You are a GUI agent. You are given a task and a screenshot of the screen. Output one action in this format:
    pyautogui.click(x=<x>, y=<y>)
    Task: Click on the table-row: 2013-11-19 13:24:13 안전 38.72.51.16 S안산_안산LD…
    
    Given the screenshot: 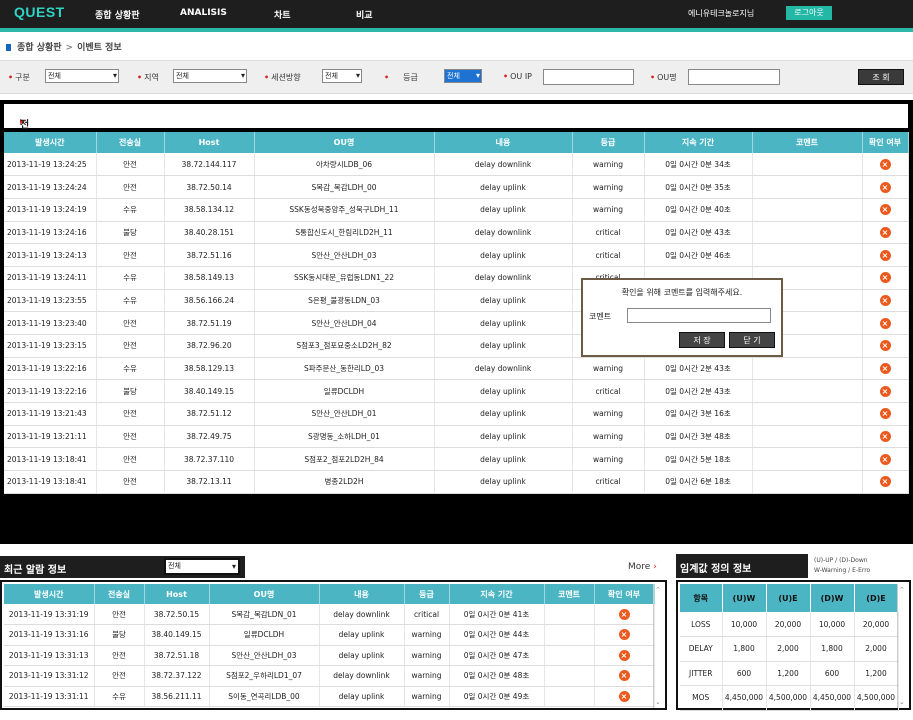 What is the action you would take?
    pyautogui.click(x=456, y=255)
    